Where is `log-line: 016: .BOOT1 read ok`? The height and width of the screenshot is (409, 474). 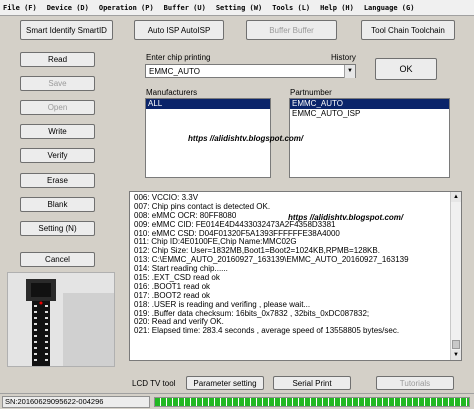 log-line: 016: .BOOT1 read ok is located at coordinates (172, 286).